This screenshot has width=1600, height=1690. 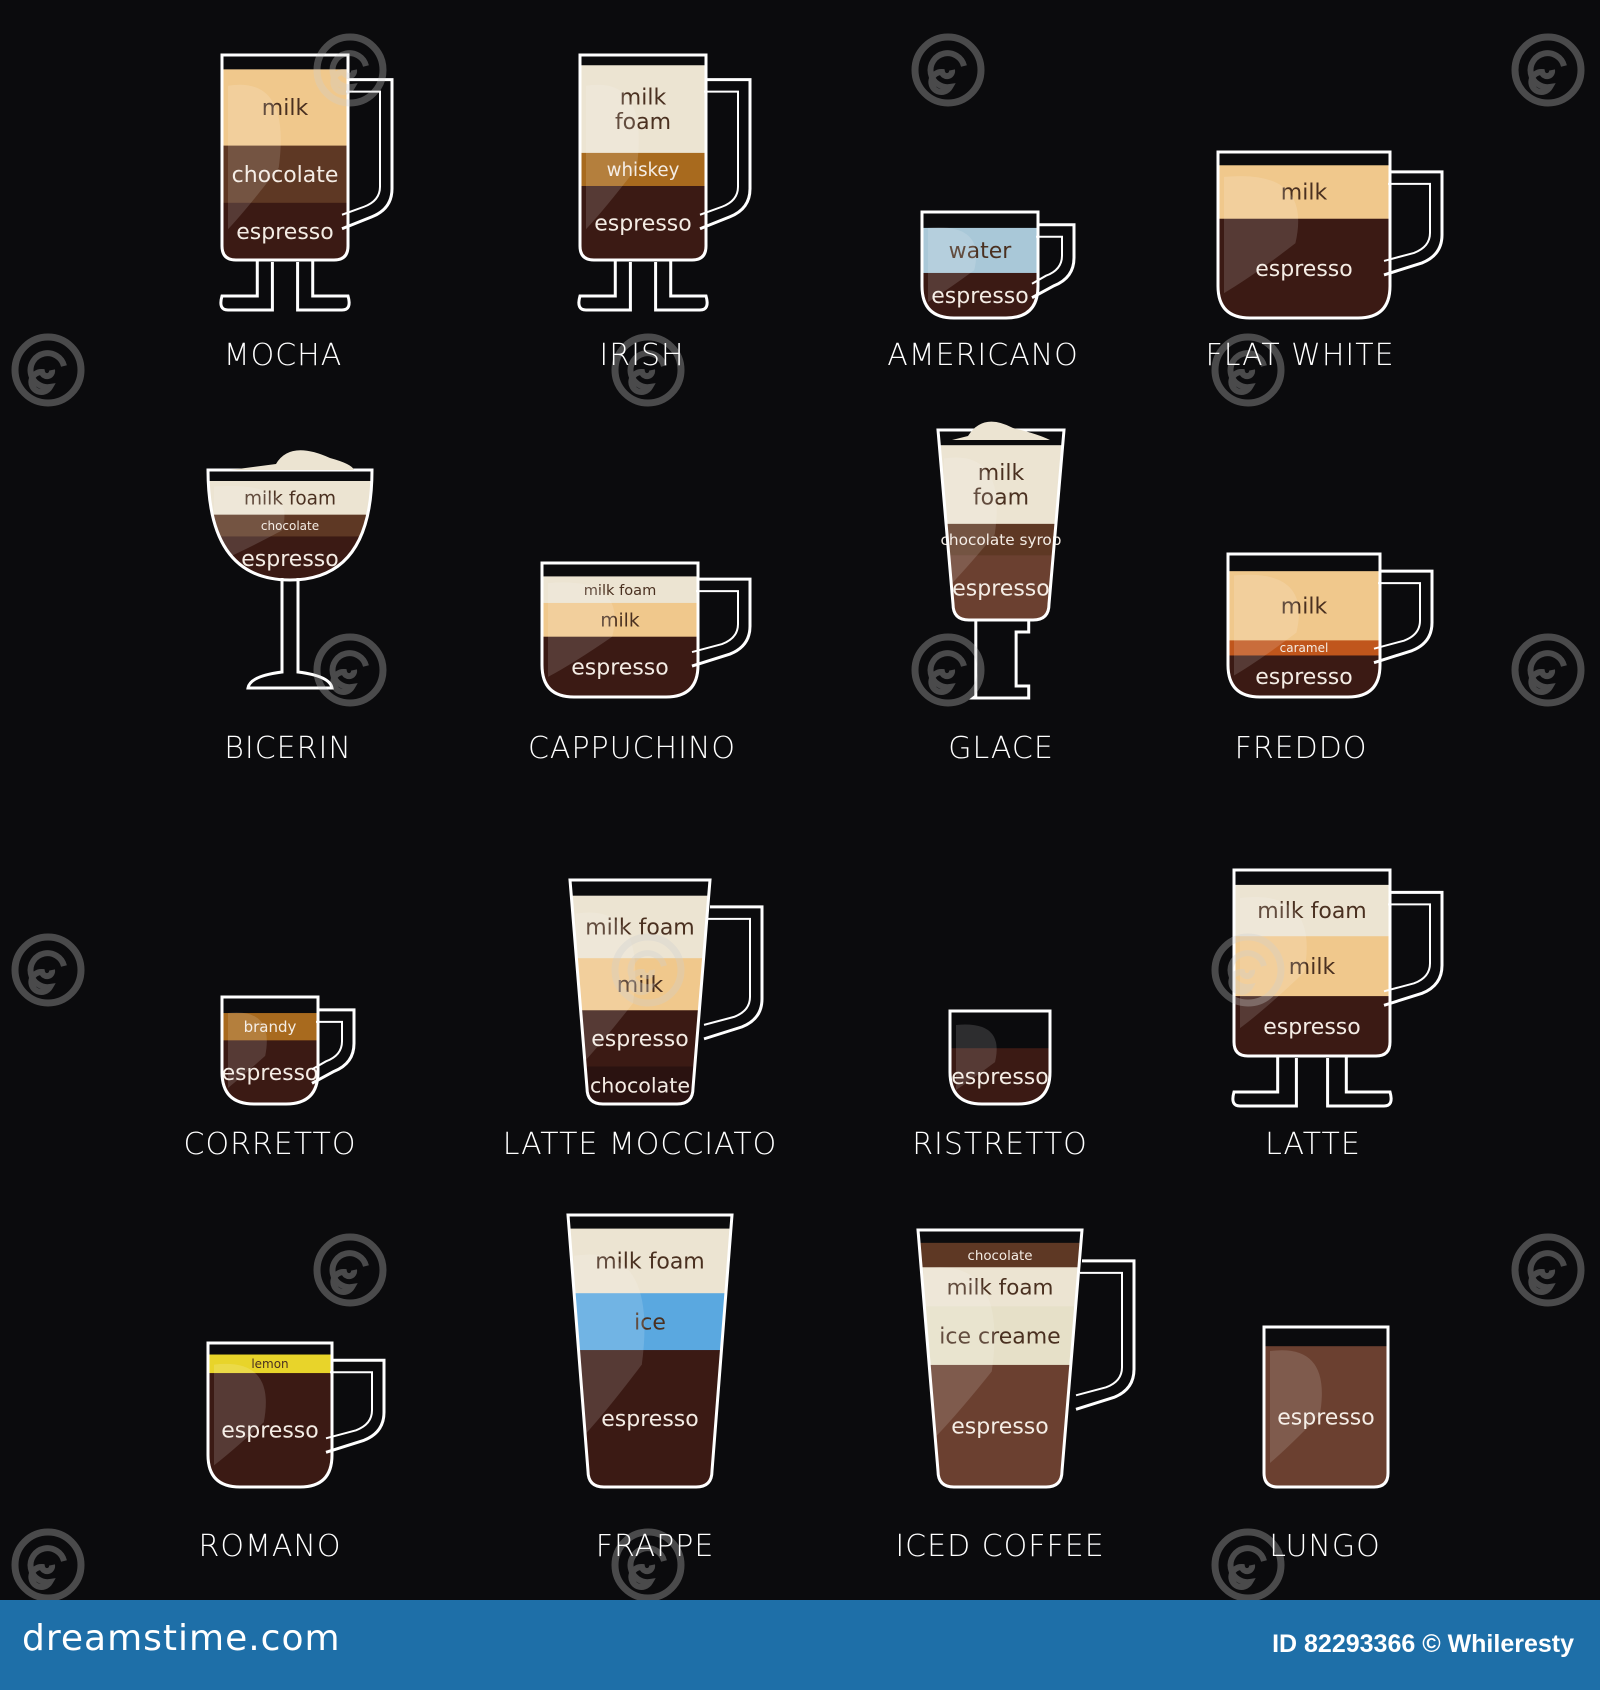 I want to click on drink-romano: lemonespresso, so click(x=296, y=1415).